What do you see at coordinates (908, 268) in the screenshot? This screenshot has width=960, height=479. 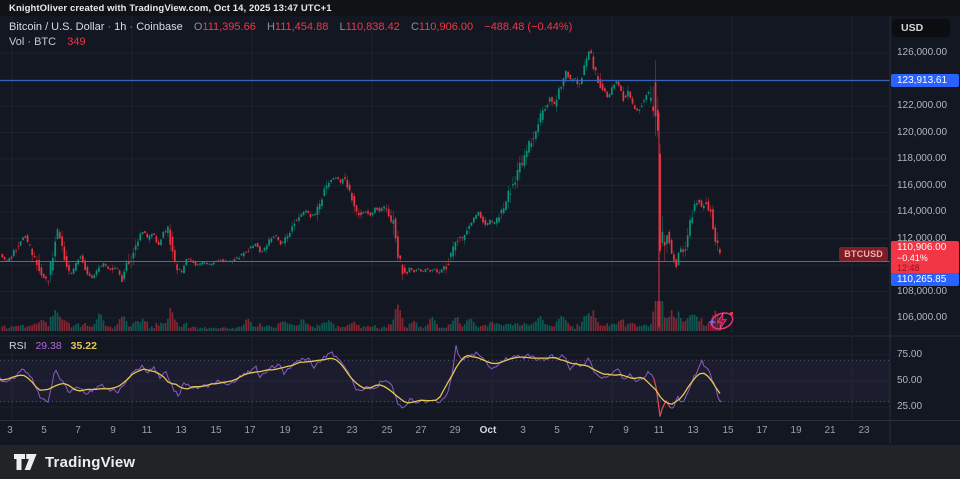 I see `bar-countdown: 12:48` at bounding box center [908, 268].